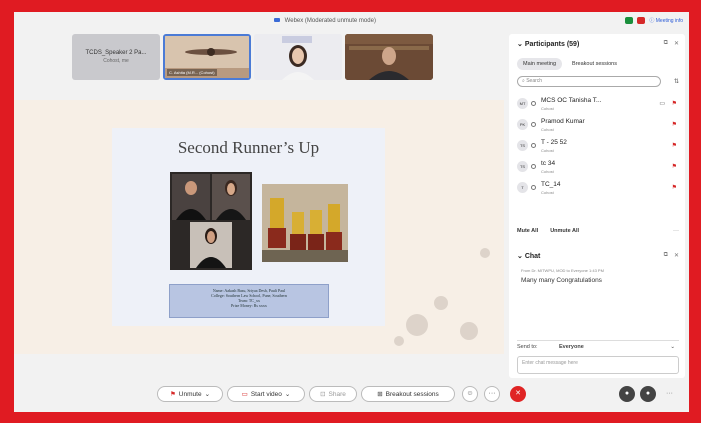  I want to click on participant-name: Pramod Kumar, so click(563, 121).